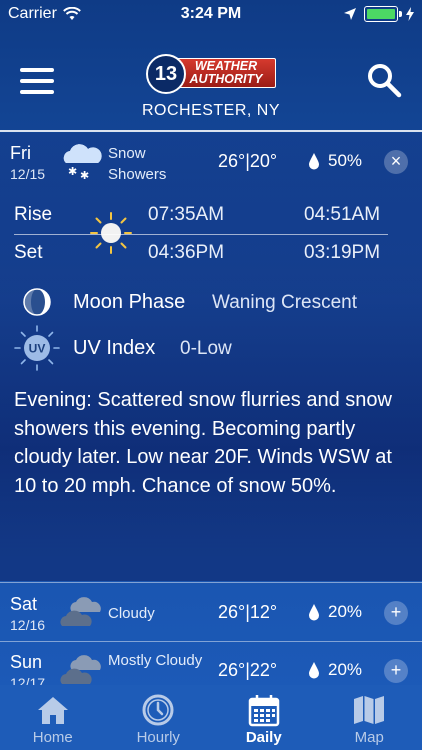 The image size is (422, 750). What do you see at coordinates (211, 131) in the screenshot?
I see `header-divider` at bounding box center [211, 131].